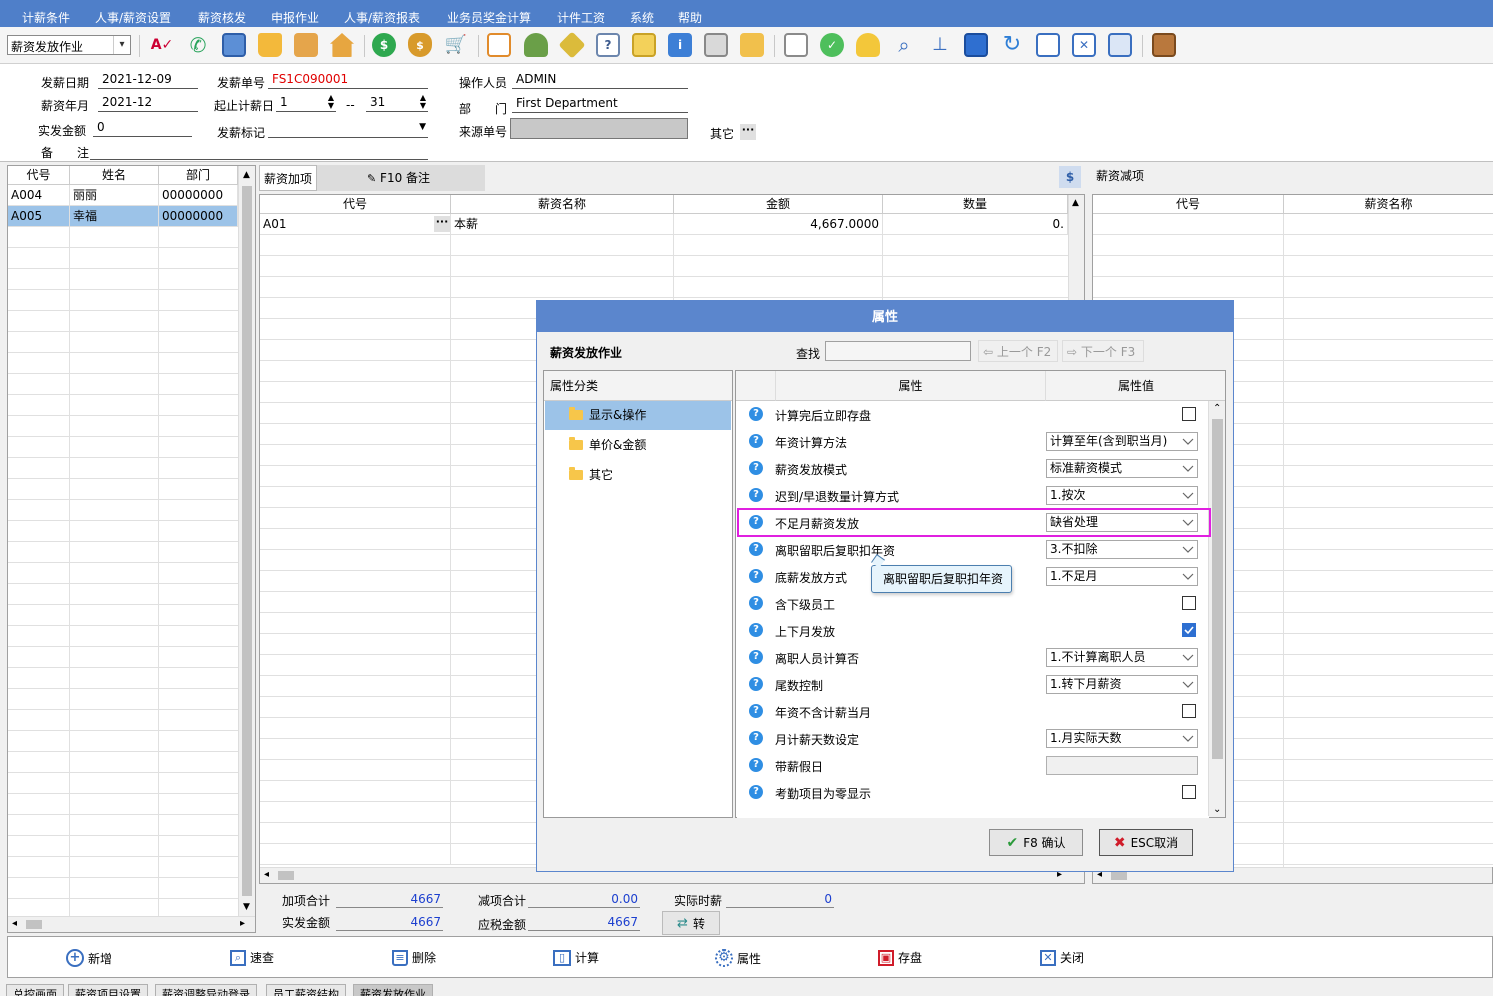 The height and width of the screenshot is (996, 1493). I want to click on restore-icon, so click(1120, 45).